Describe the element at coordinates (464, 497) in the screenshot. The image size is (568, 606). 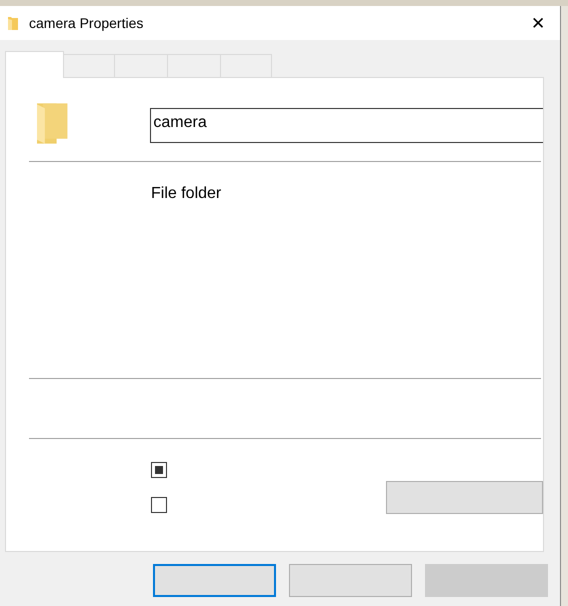
I see `action-button` at that location.